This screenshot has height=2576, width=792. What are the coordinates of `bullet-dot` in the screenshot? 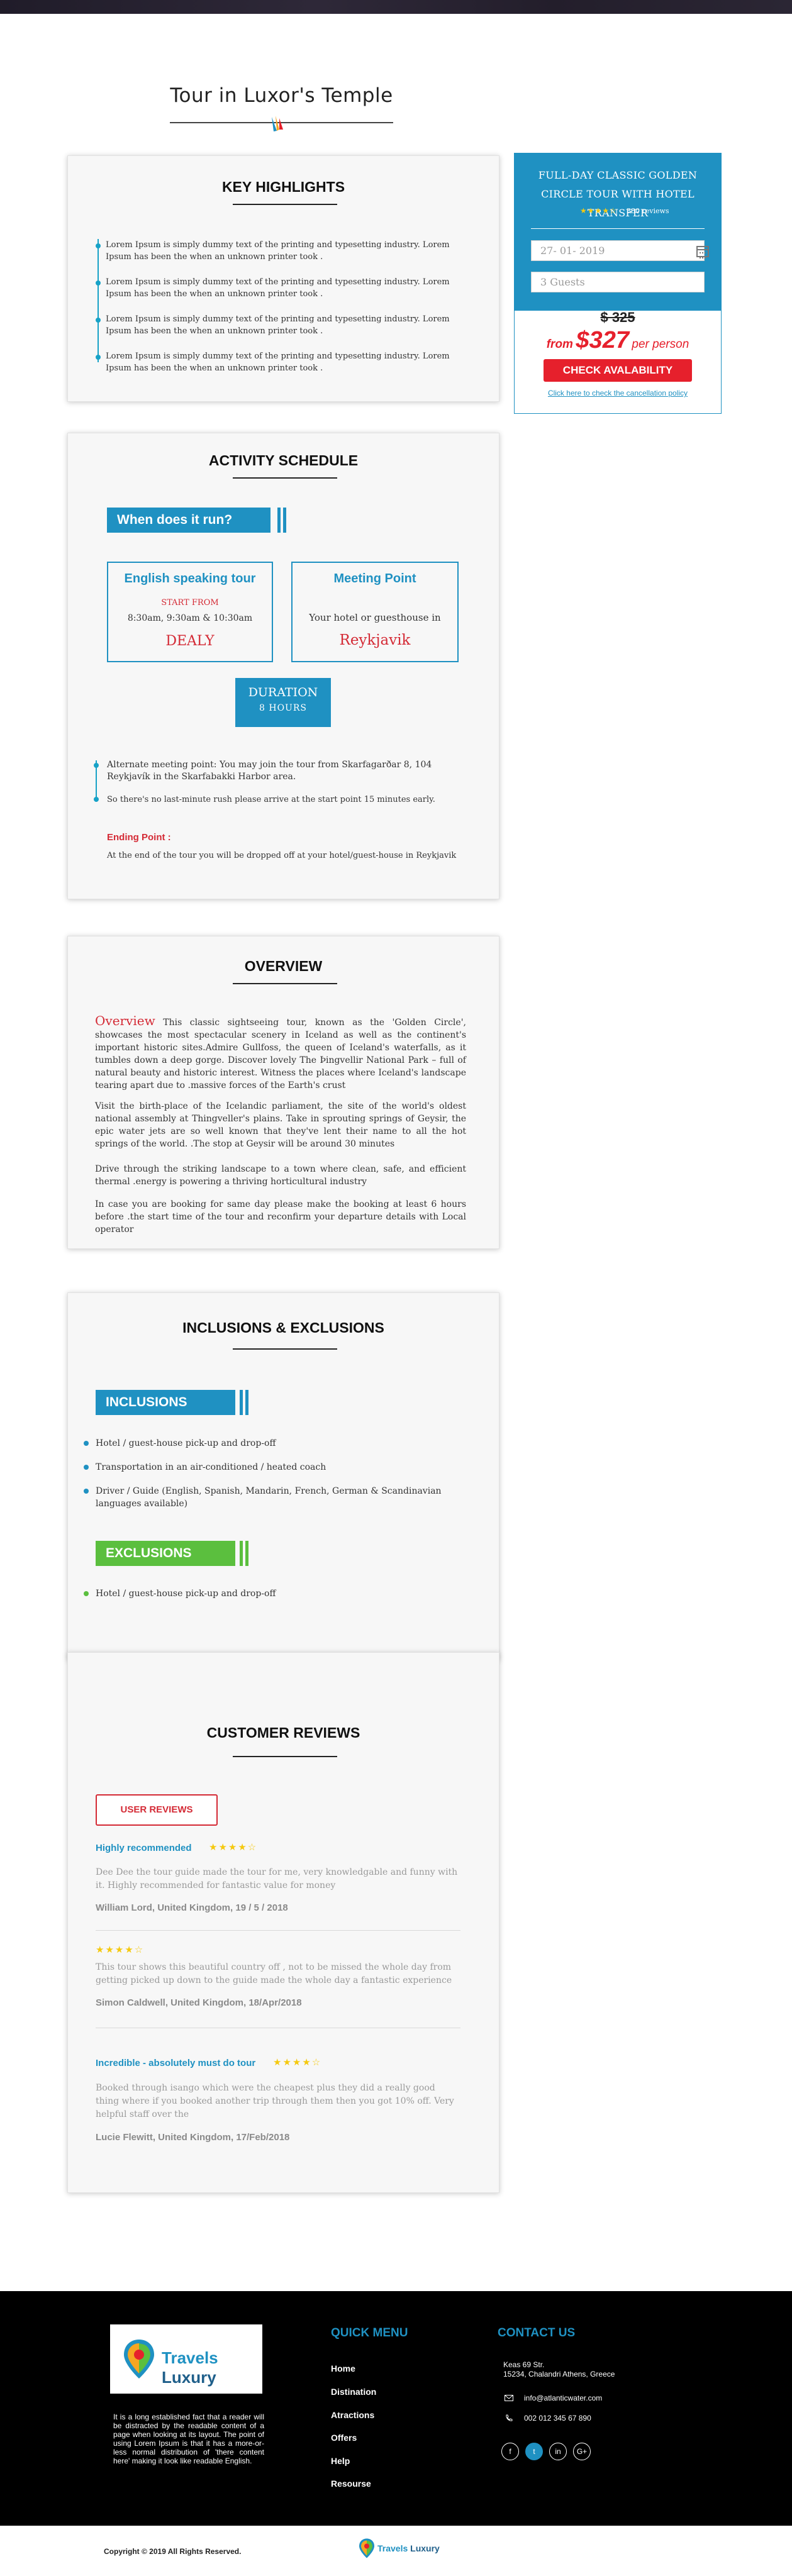 It's located at (87, 1443).